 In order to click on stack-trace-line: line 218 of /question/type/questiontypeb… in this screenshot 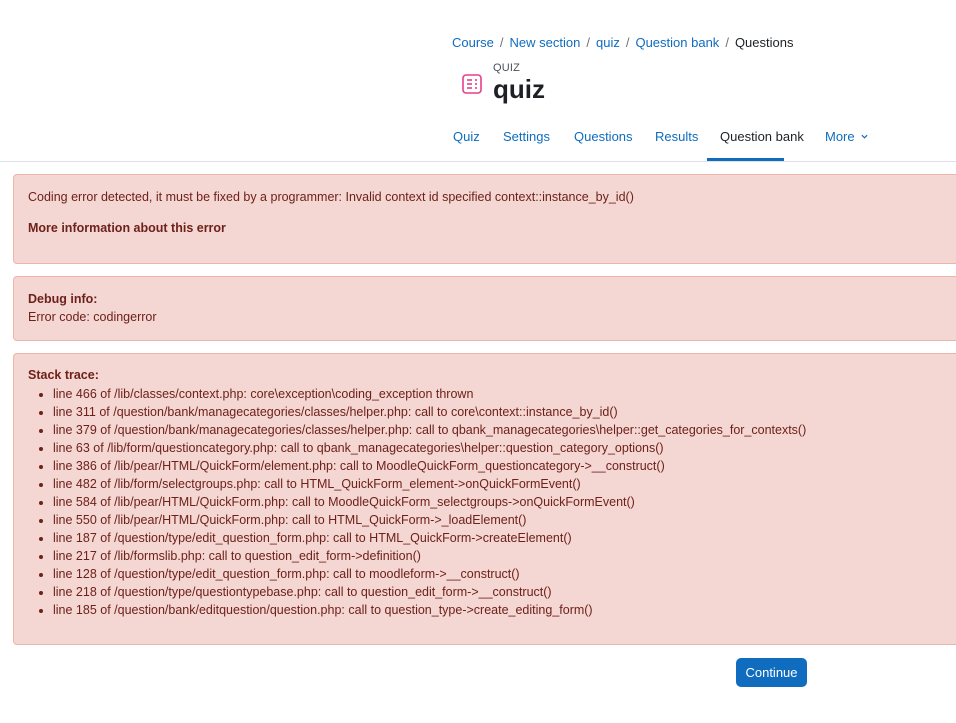, I will do `click(429, 592)`.